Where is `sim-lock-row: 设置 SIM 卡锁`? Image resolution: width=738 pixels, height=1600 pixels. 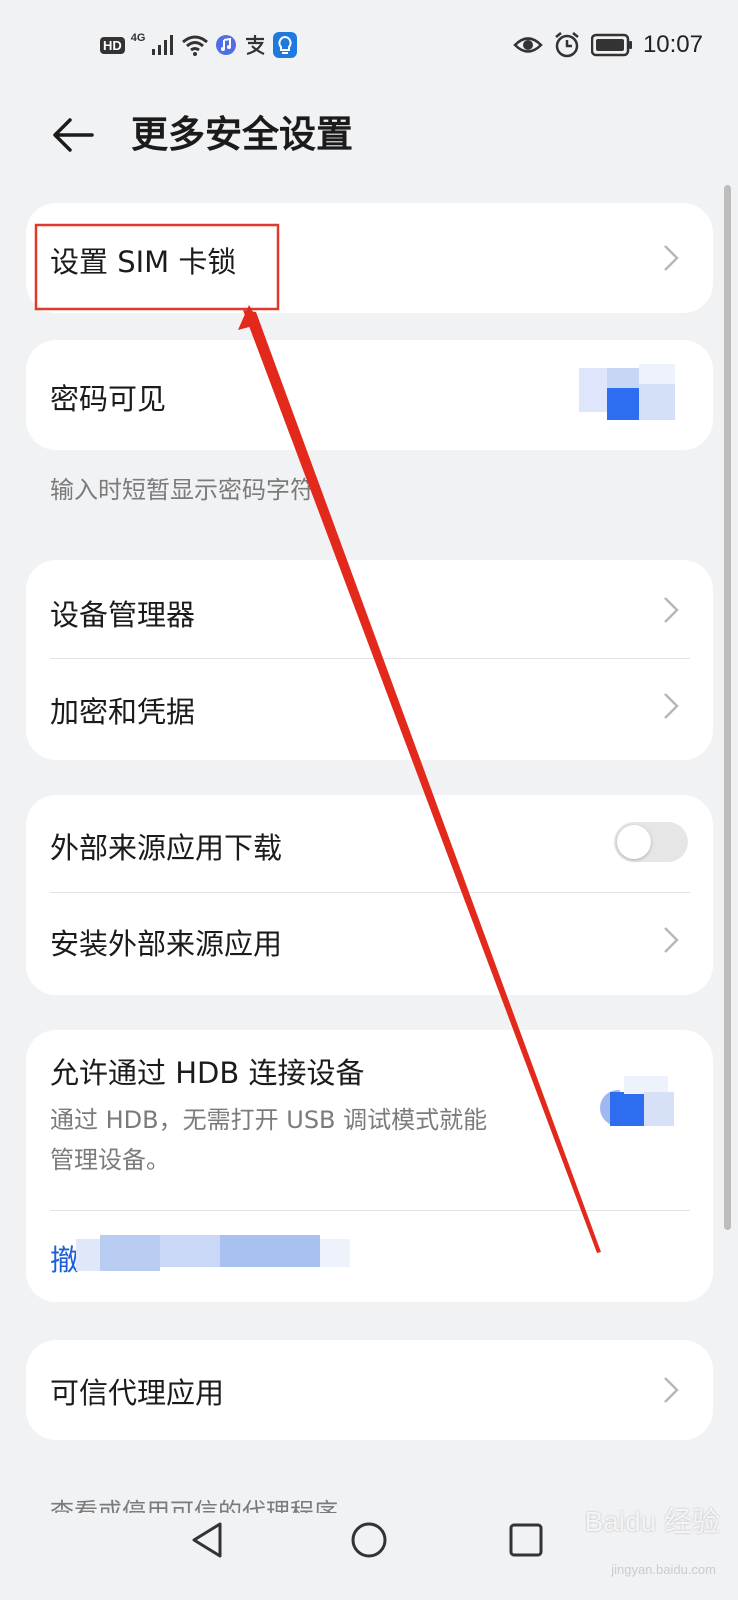 sim-lock-row: 设置 SIM 卡锁 is located at coordinates (369, 258).